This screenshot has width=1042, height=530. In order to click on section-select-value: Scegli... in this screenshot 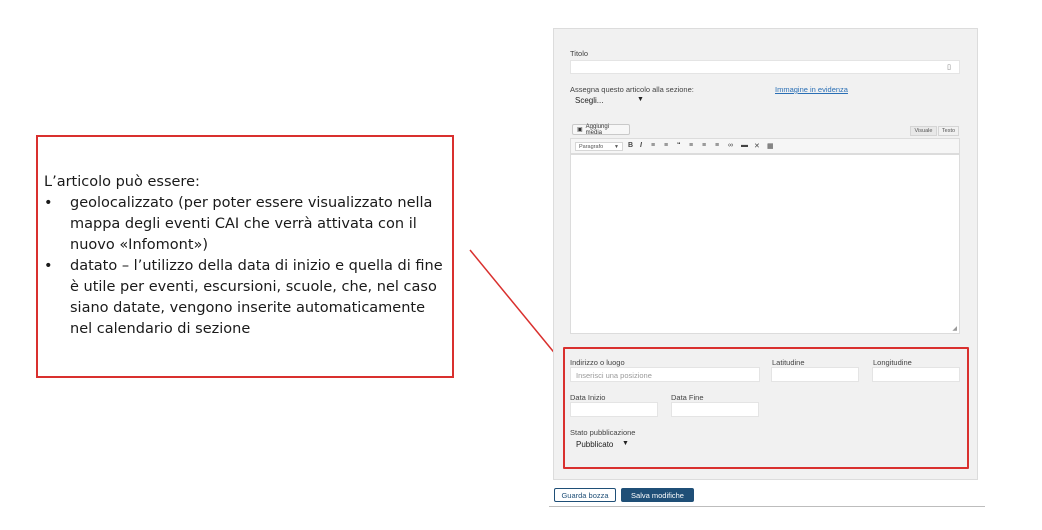, I will do `click(589, 100)`.